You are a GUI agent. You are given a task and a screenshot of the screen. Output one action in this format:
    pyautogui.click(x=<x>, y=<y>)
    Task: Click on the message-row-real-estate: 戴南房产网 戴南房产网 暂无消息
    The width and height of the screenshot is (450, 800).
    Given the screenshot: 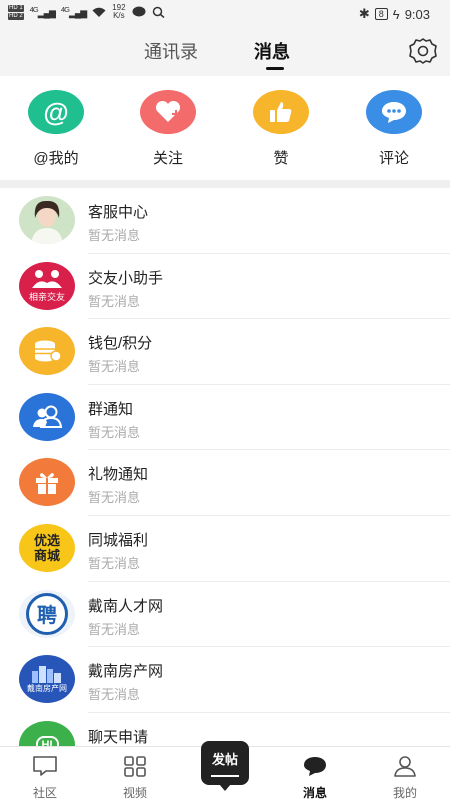 What is the action you would take?
    pyautogui.click(x=225, y=680)
    